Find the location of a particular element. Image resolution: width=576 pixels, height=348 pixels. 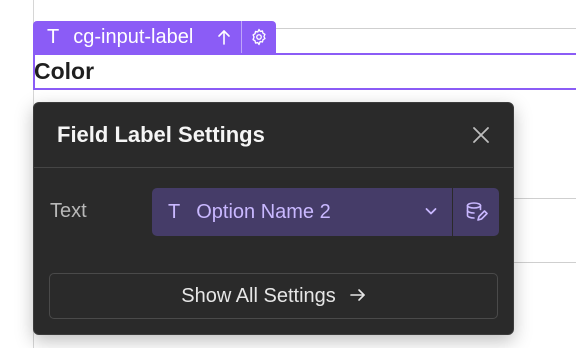

chevron-down-icon is located at coordinates (431, 212).